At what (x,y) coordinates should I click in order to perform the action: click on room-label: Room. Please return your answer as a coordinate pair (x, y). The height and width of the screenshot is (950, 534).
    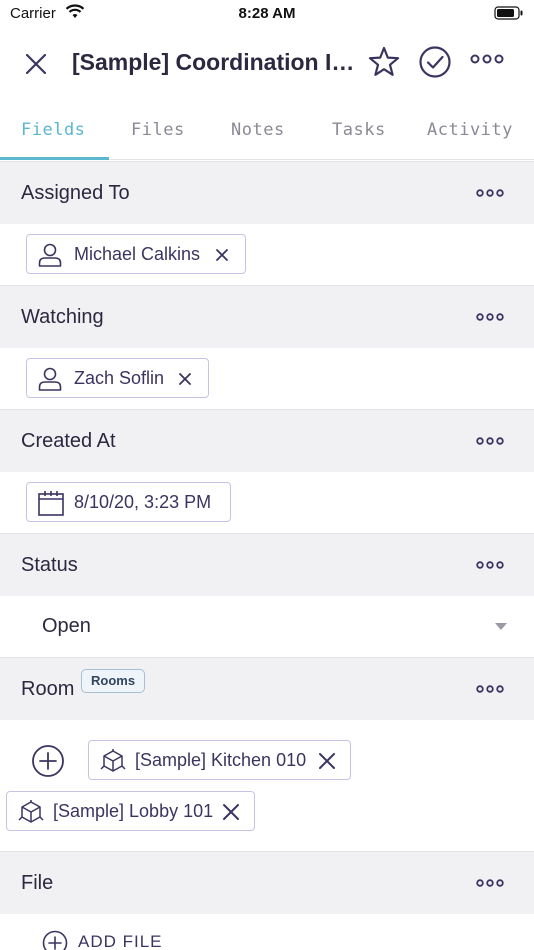
    Looking at the image, I should click on (48, 689).